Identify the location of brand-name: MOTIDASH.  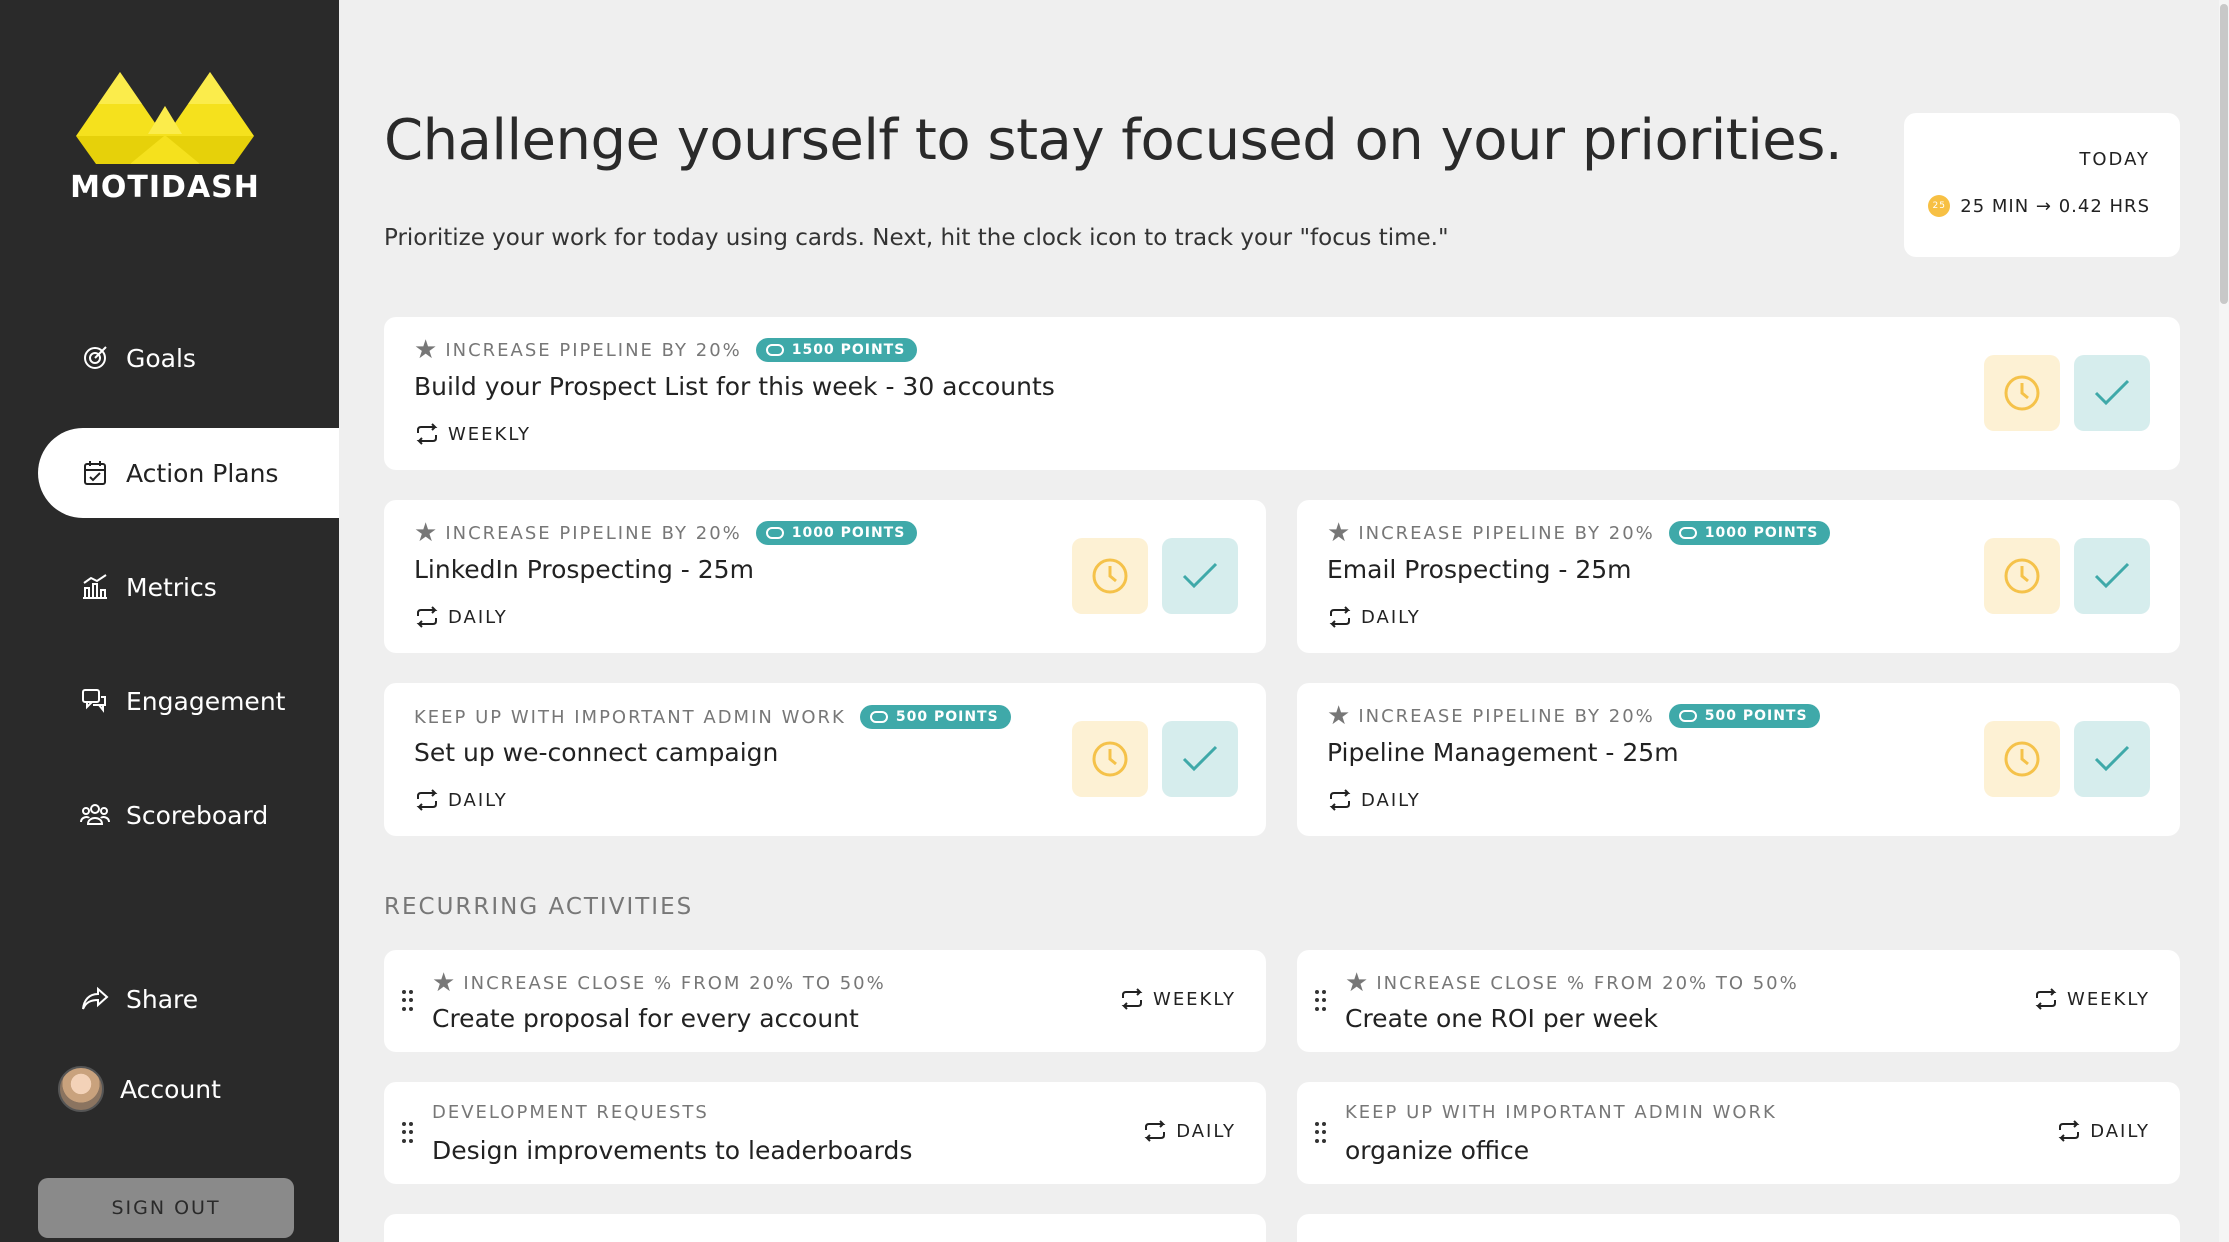
(165, 187).